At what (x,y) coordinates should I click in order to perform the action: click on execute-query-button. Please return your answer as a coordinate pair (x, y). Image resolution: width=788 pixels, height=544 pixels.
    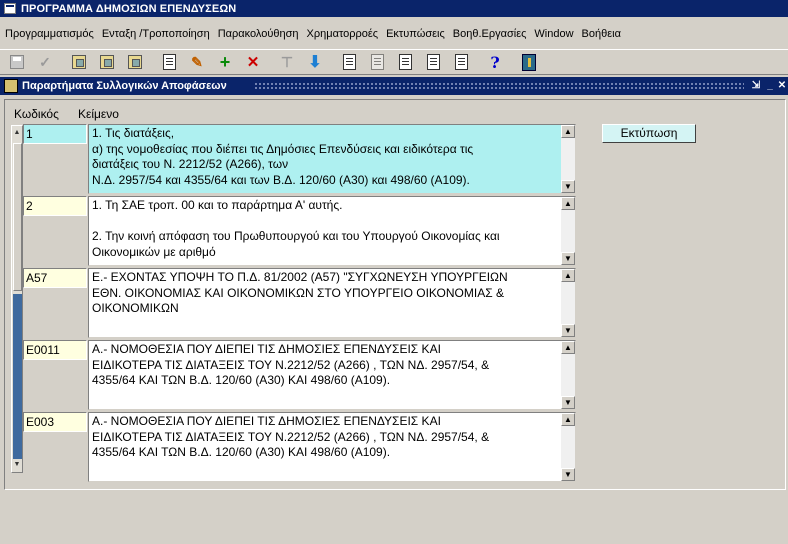
    Looking at the image, I should click on (107, 62).